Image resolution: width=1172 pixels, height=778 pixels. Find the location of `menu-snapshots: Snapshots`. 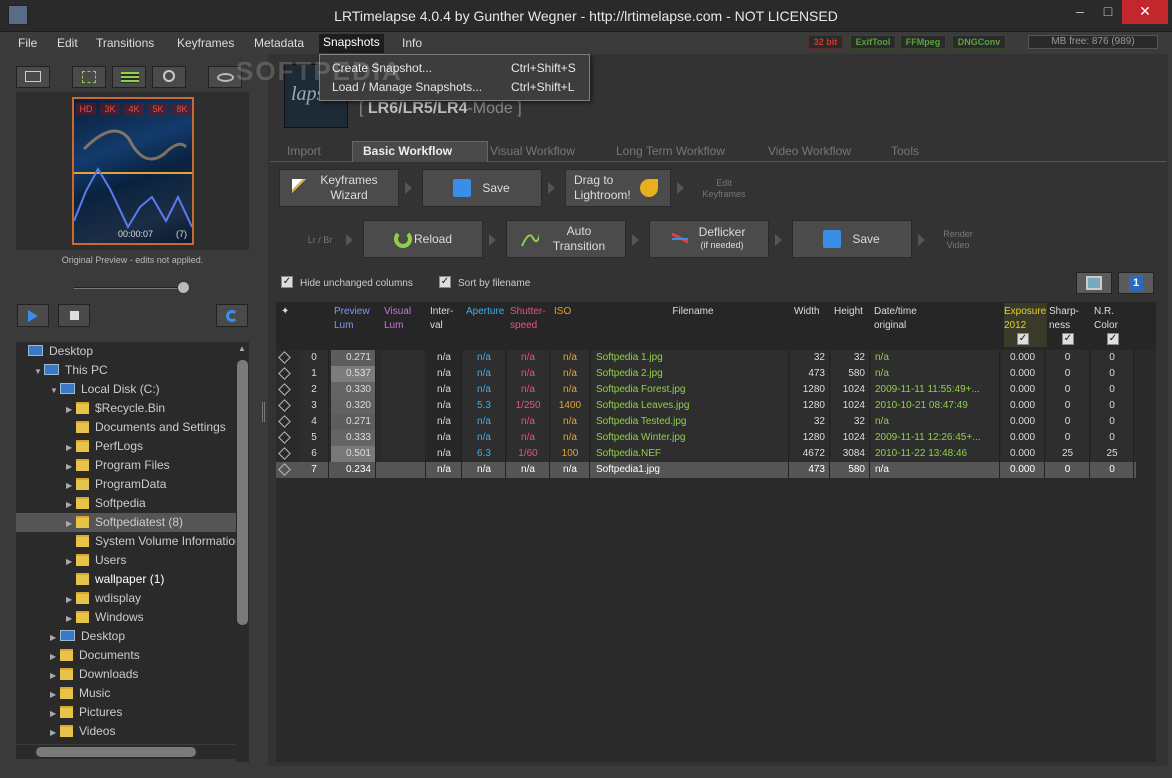

menu-snapshots: Snapshots is located at coordinates (351, 43).